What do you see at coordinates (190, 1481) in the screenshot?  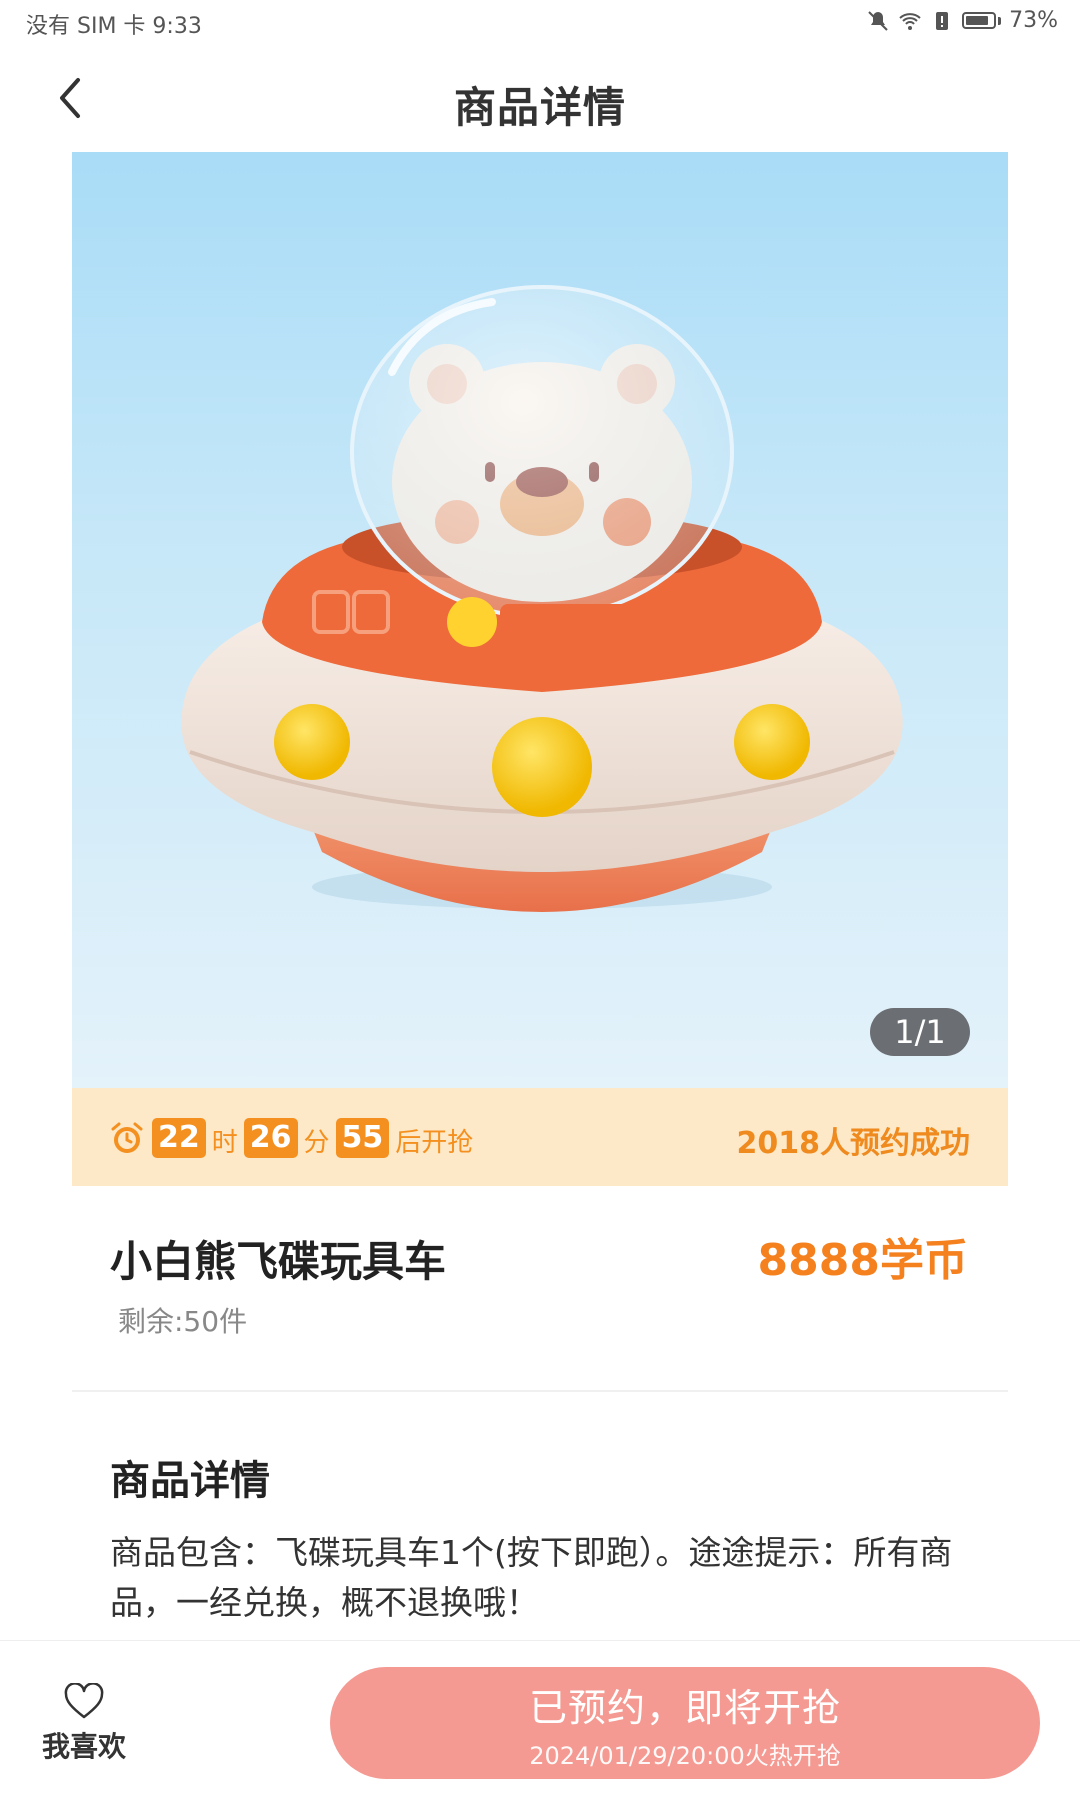 I see `details-section-title: 商品详情` at bounding box center [190, 1481].